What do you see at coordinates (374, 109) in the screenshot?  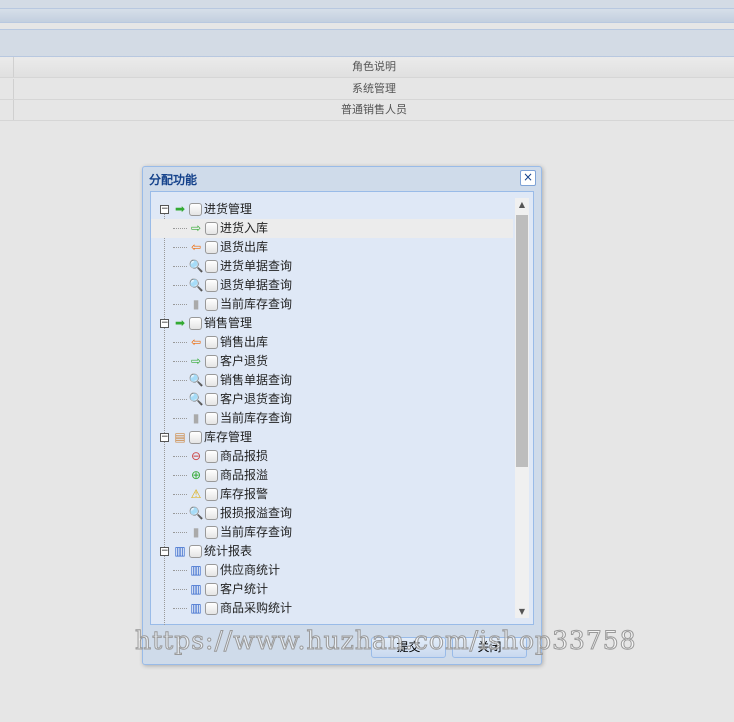 I see `cell-role-desc: 普通销售人员` at bounding box center [374, 109].